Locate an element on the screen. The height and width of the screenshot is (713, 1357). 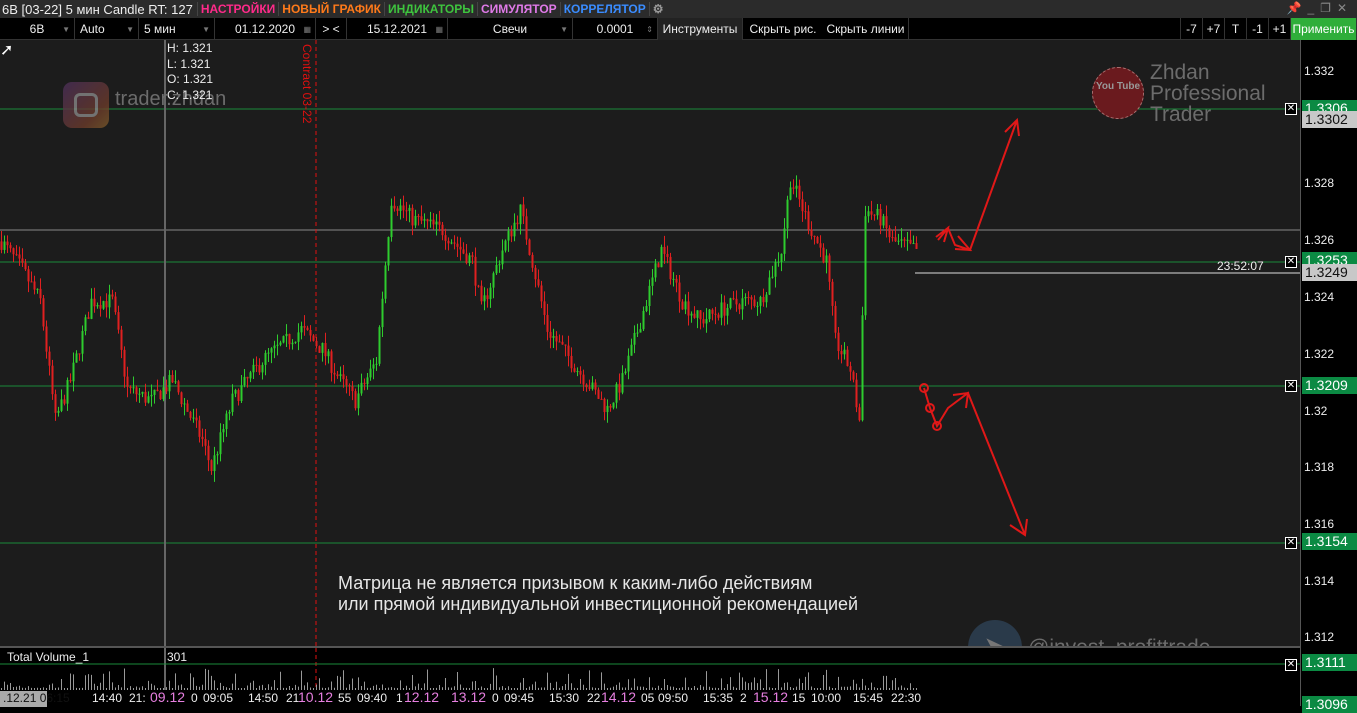
stepper-icon: ⇕ is located at coordinates (649, 29).